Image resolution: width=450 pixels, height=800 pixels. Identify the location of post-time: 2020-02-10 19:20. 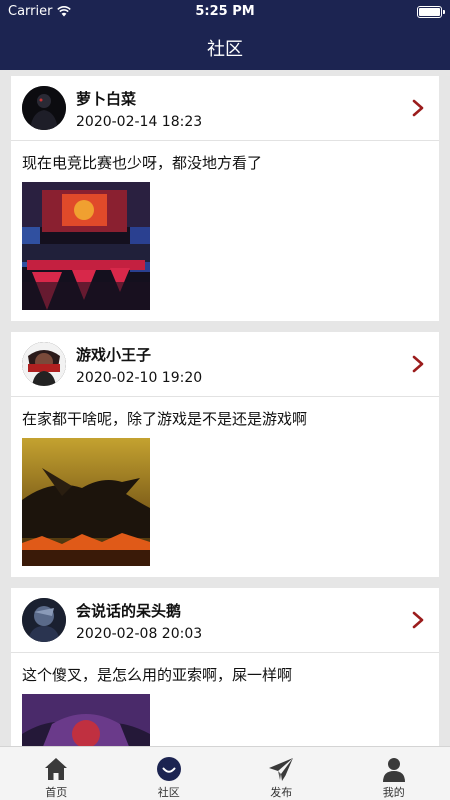
(139, 378).